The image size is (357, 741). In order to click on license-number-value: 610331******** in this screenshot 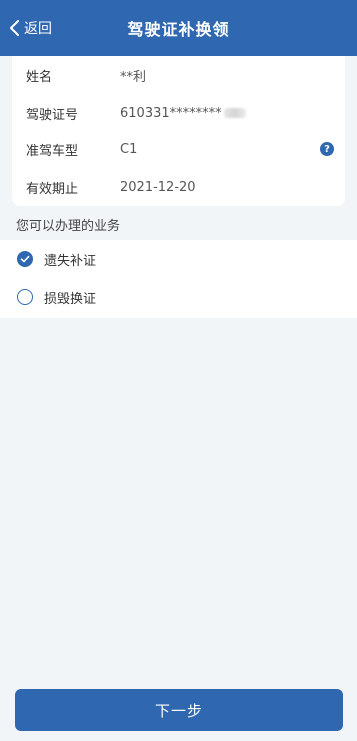, I will do `click(171, 113)`.